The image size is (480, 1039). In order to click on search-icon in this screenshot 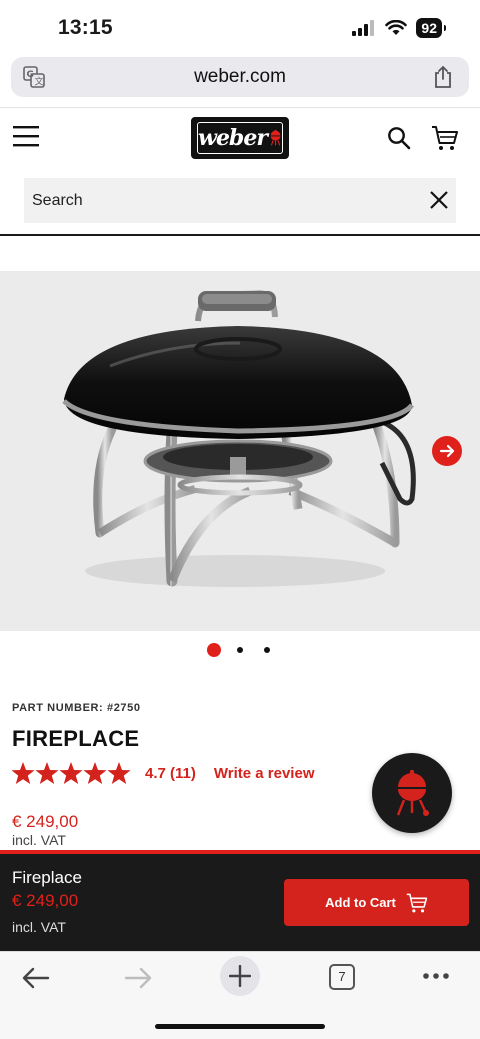, I will do `click(399, 138)`.